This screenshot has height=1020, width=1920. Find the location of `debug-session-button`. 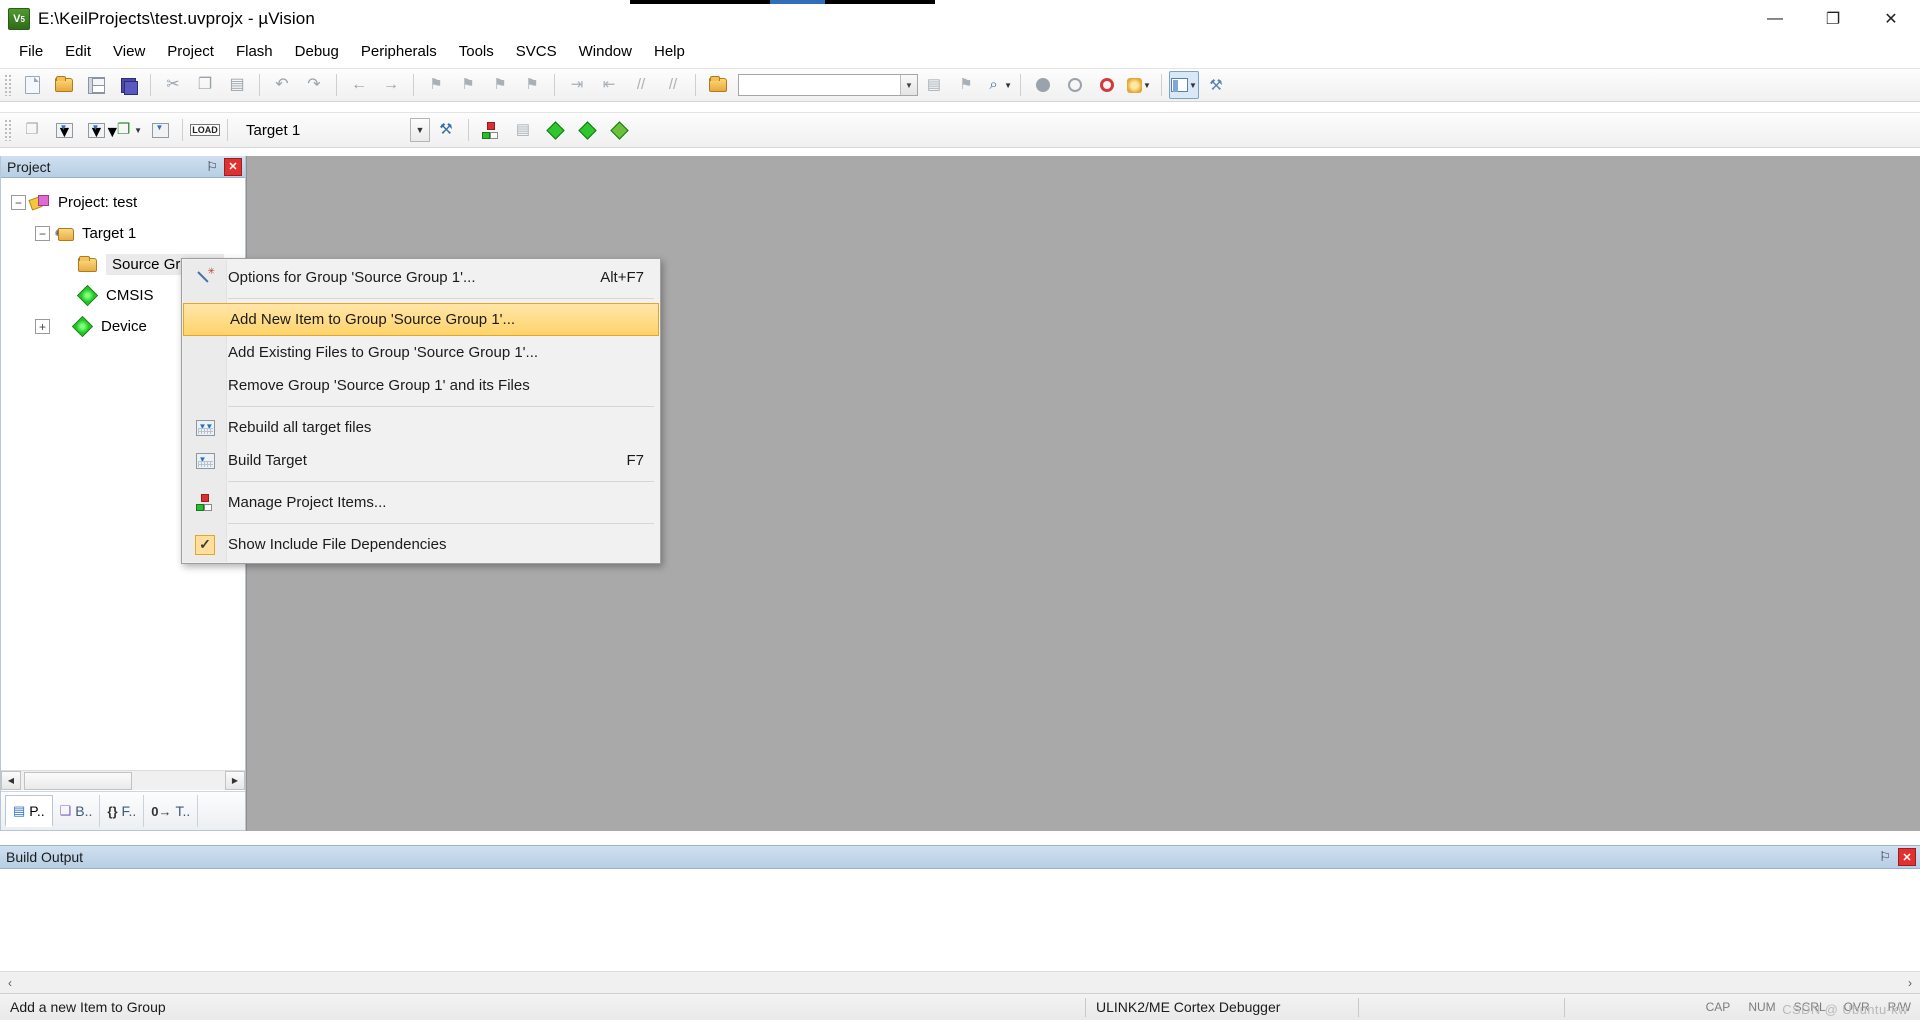

debug-session-button is located at coordinates (587, 130).